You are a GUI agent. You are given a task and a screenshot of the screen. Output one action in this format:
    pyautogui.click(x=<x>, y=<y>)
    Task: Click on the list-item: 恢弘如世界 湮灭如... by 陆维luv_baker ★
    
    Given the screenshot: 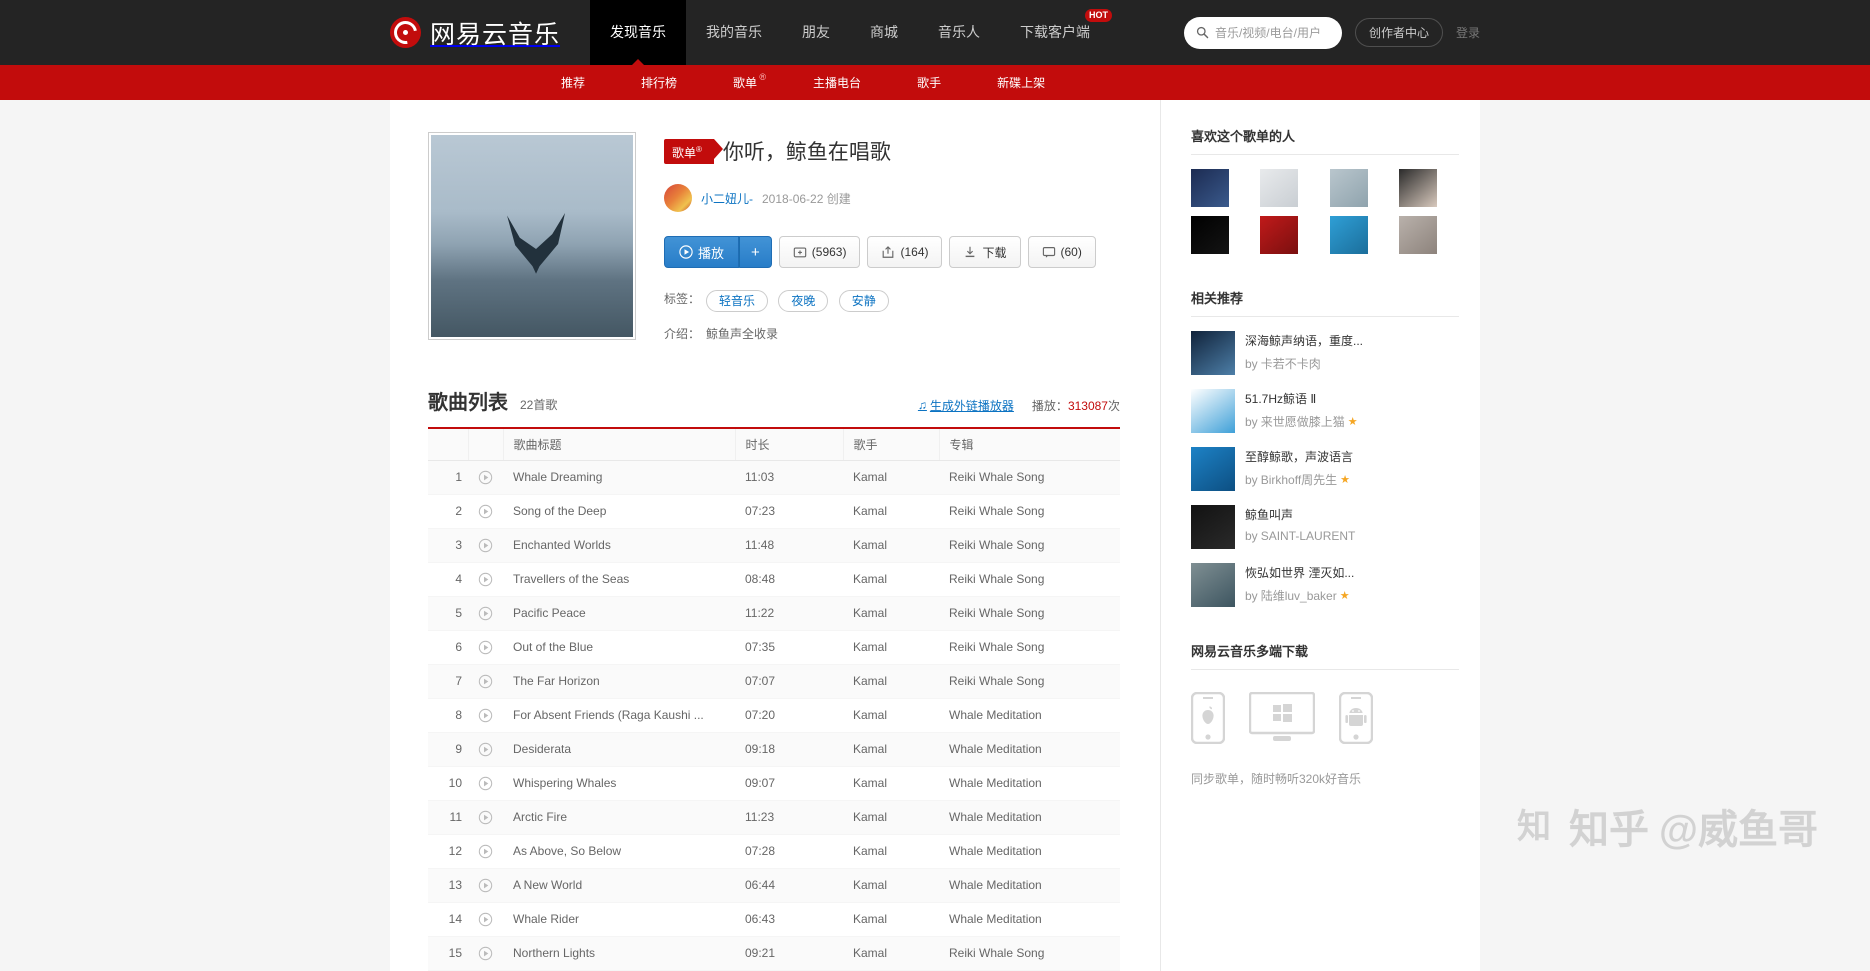 What is the action you would take?
    pyautogui.click(x=1325, y=585)
    